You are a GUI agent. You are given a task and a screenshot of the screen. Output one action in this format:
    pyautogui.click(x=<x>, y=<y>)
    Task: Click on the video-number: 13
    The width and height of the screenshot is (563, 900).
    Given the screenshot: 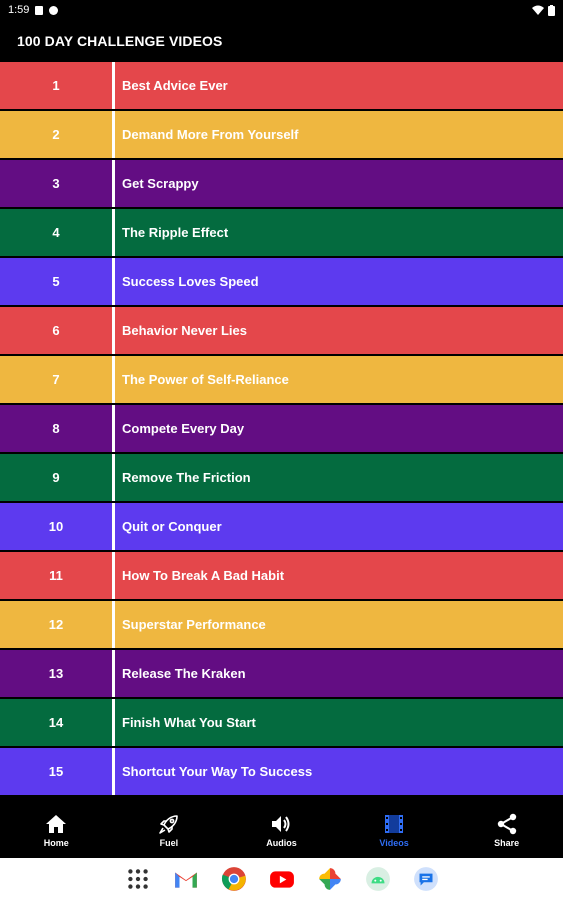 What is the action you would take?
    pyautogui.click(x=56, y=673)
    